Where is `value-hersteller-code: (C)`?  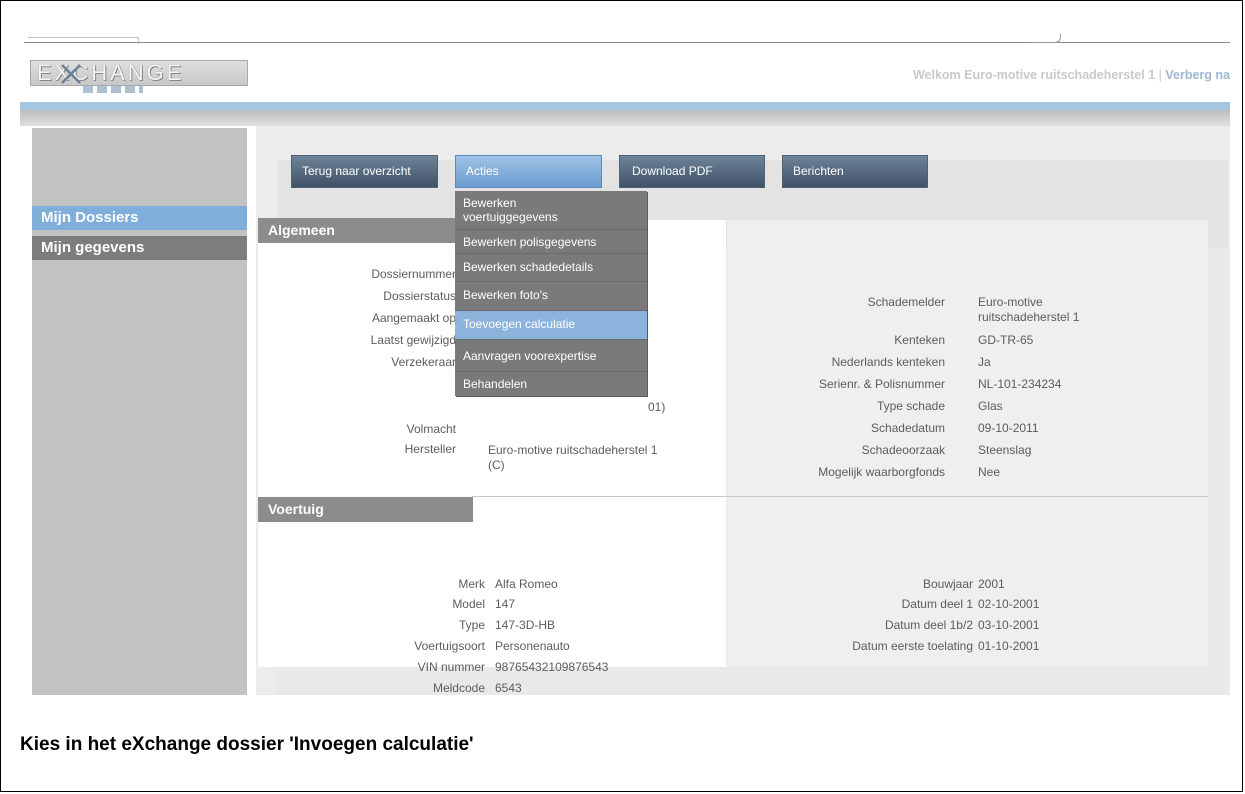 value-hersteller-code: (C) is located at coordinates (496, 465).